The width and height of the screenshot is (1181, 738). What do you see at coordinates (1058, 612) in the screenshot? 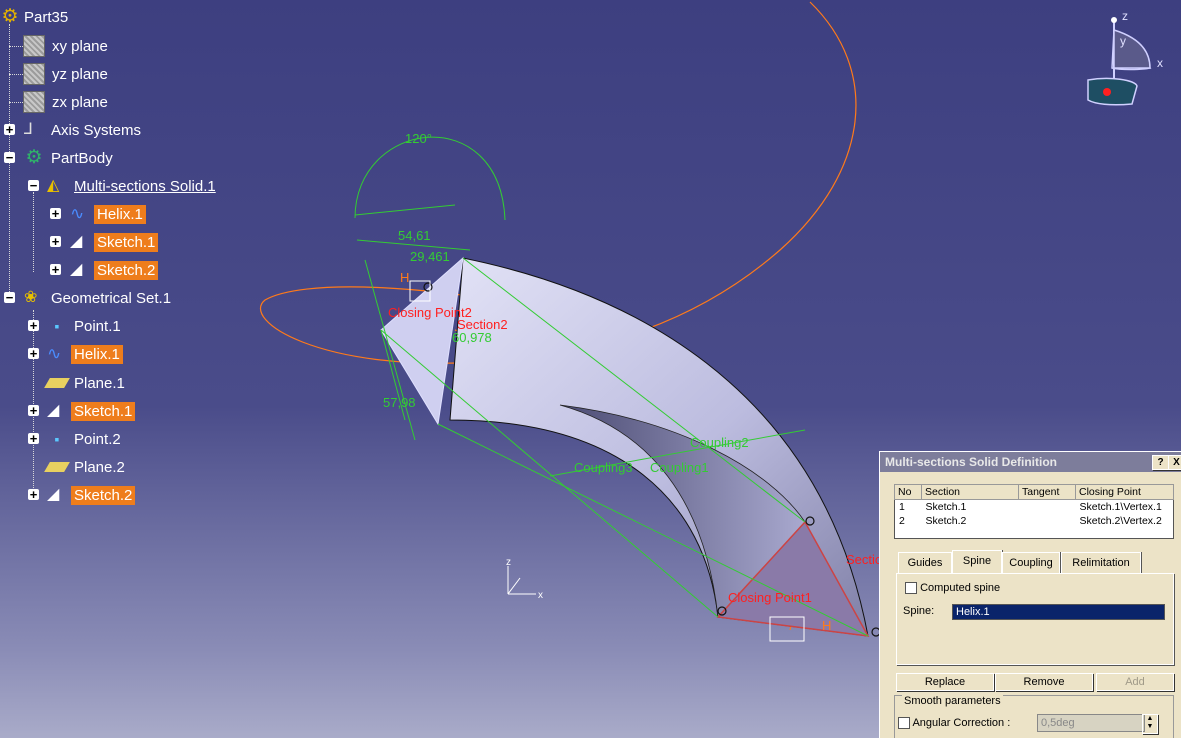
I see `spine-field: Helix.1` at bounding box center [1058, 612].